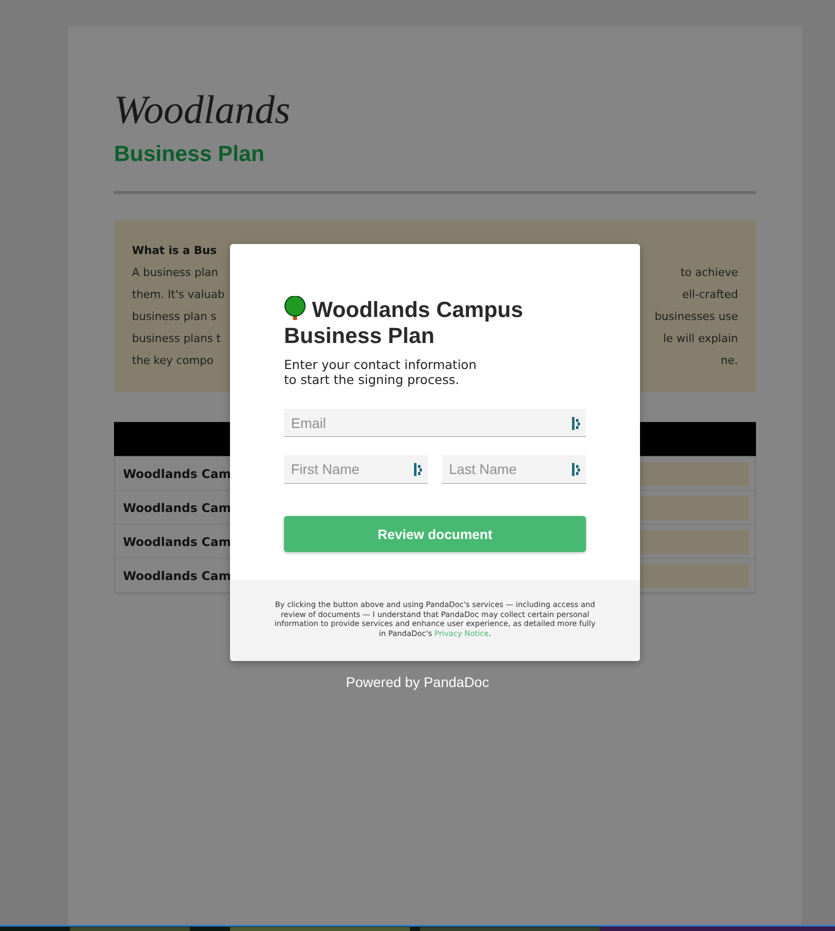 This screenshot has width=835, height=931. Describe the element at coordinates (404, 322) in the screenshot. I see `dialog-title: Woodlands Campus Business Plan` at that location.